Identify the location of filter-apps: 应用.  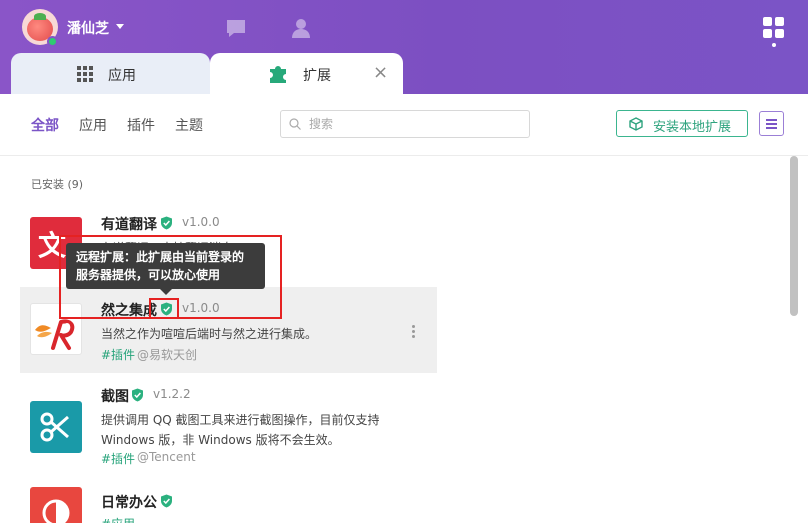
(93, 125).